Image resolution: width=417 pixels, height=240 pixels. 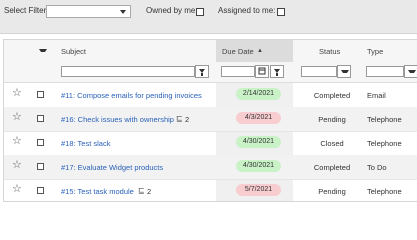 What do you see at coordinates (73, 51) in the screenshot?
I see `column-header-subject: Subject` at bounding box center [73, 51].